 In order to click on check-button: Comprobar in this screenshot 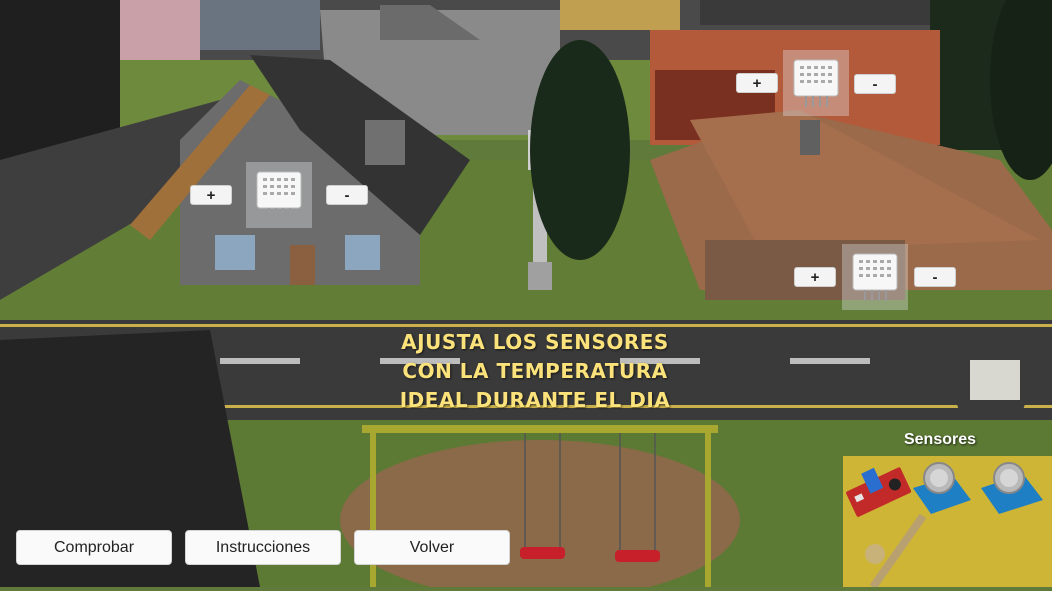, I will do `click(94, 547)`.